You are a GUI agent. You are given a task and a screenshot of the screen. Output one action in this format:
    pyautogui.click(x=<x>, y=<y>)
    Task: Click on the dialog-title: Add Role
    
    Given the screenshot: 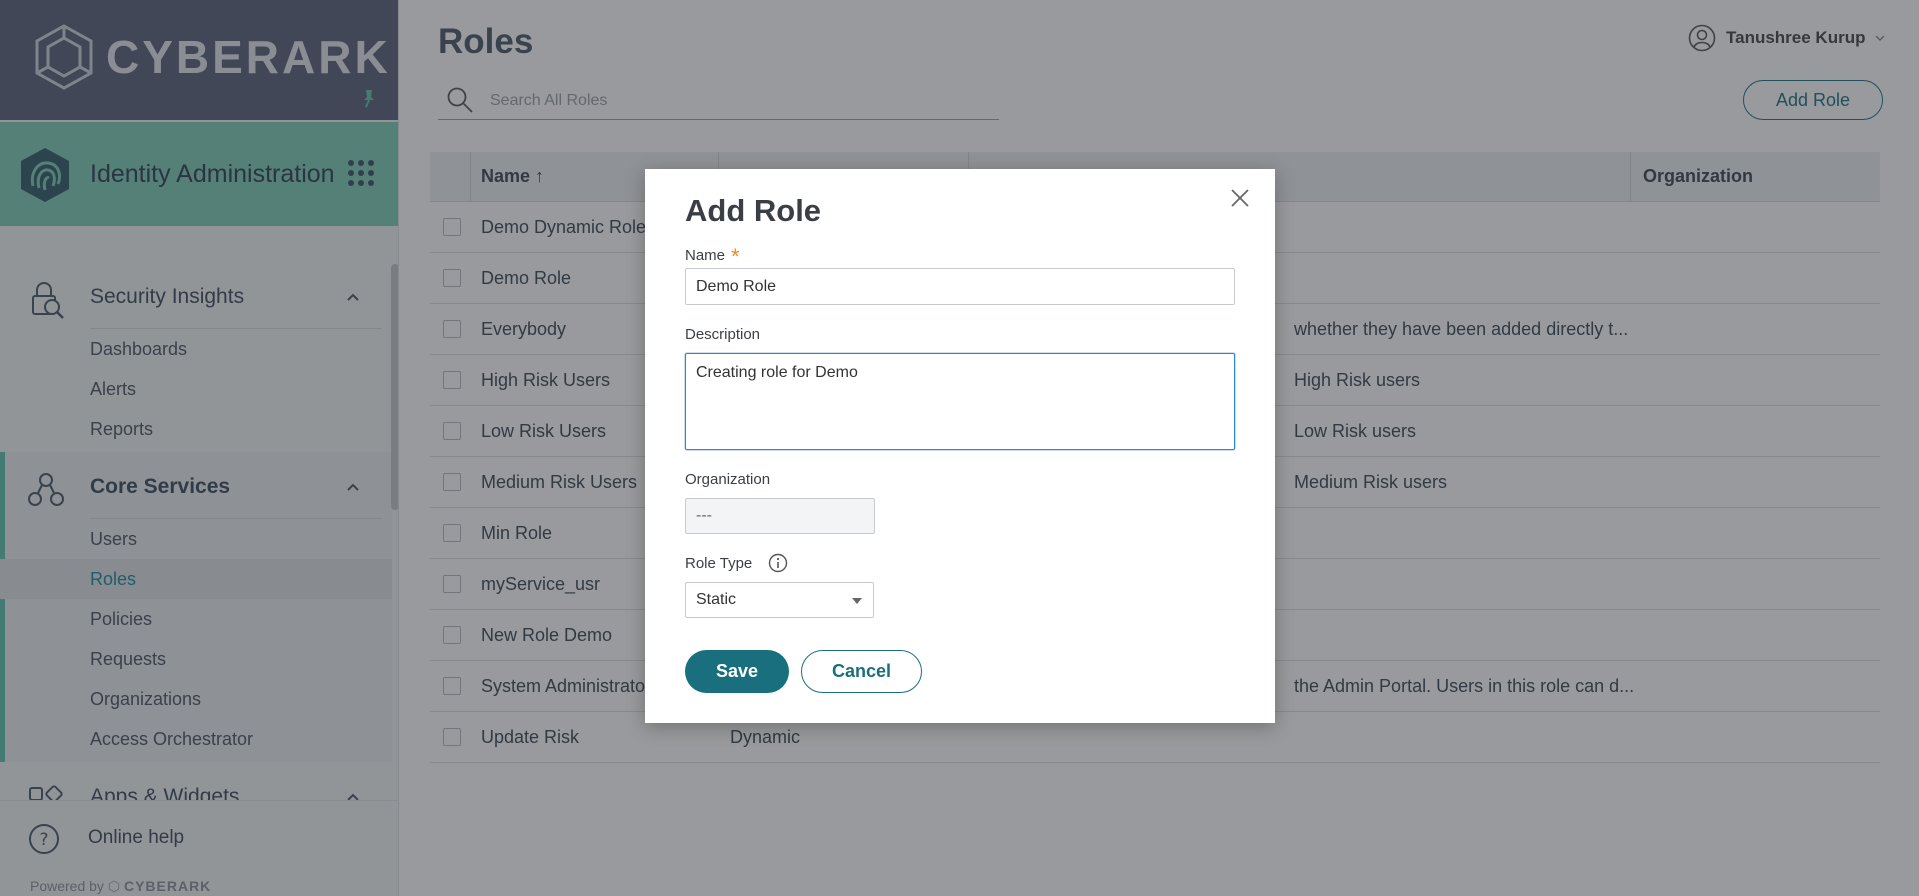 What is the action you would take?
    pyautogui.click(x=753, y=210)
    